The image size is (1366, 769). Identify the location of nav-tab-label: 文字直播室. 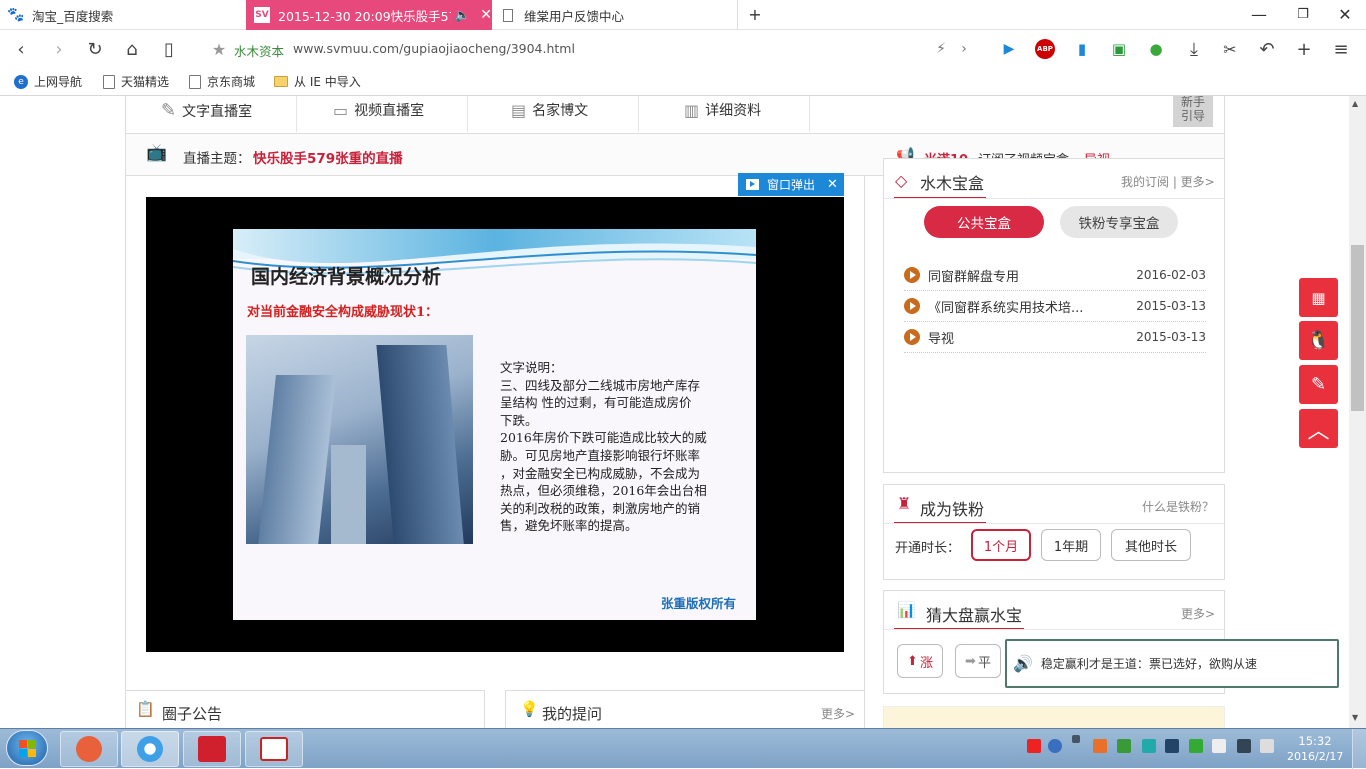
(217, 111).